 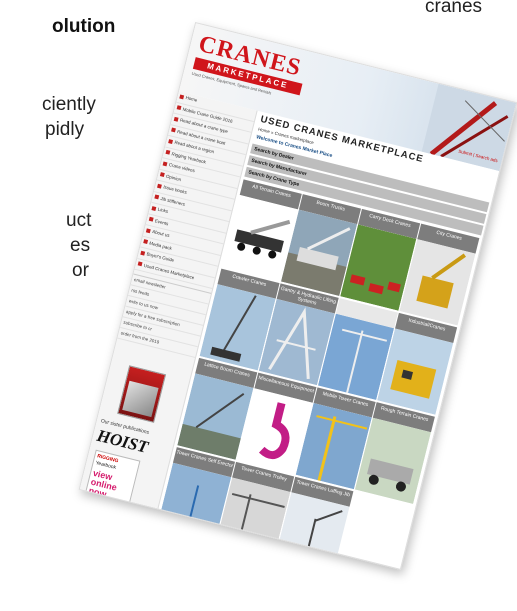 What do you see at coordinates (65, 129) in the screenshot?
I see `article-word: pidly` at bounding box center [65, 129].